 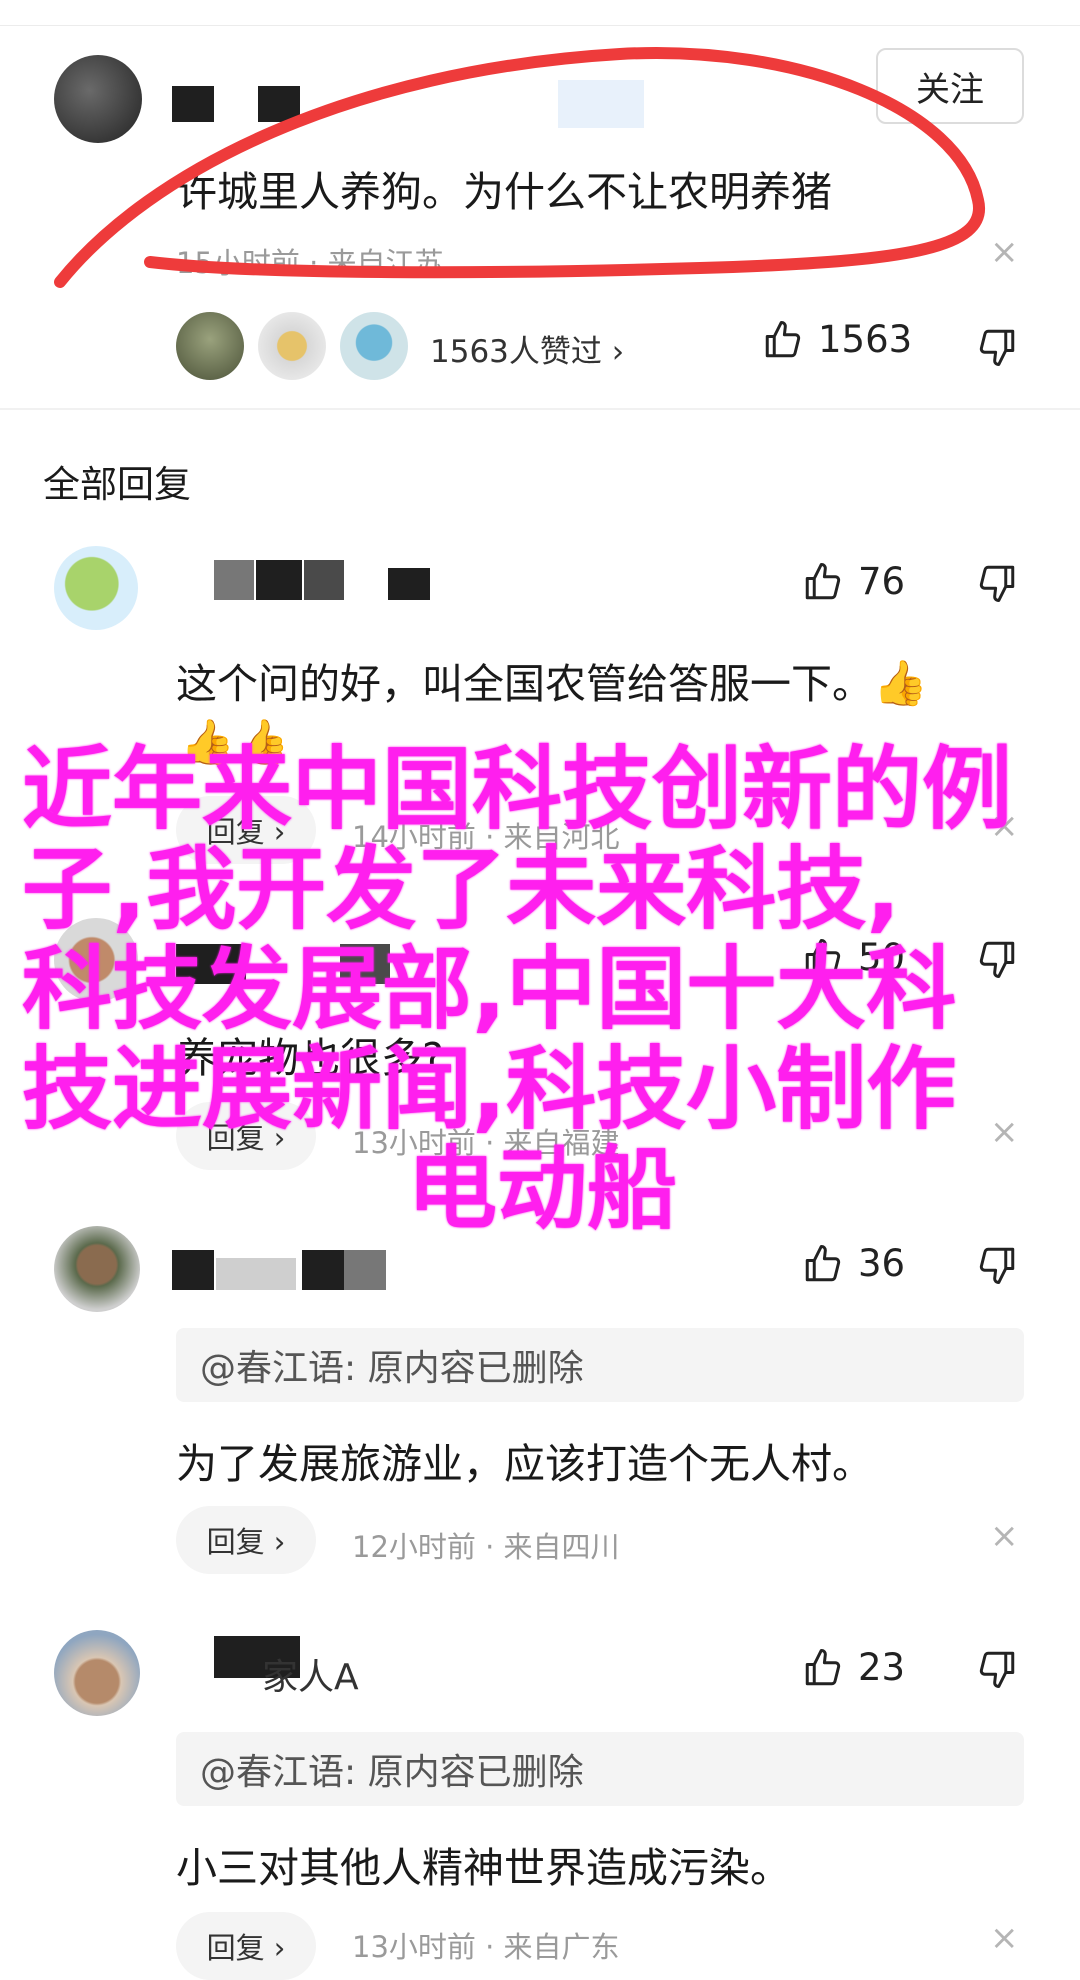 I want to click on reply-username: 家人A, so click(x=310, y=1677).